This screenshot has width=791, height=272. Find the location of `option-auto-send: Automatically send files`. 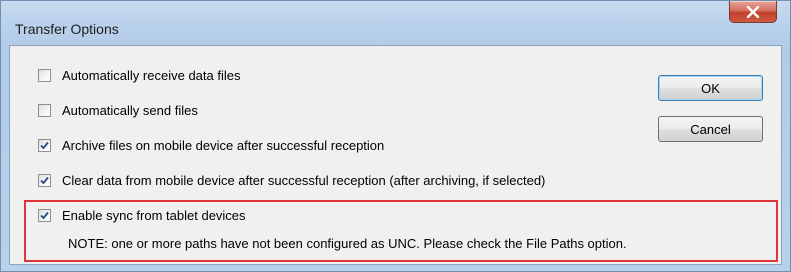

option-auto-send: Automatically send files is located at coordinates (118, 110).